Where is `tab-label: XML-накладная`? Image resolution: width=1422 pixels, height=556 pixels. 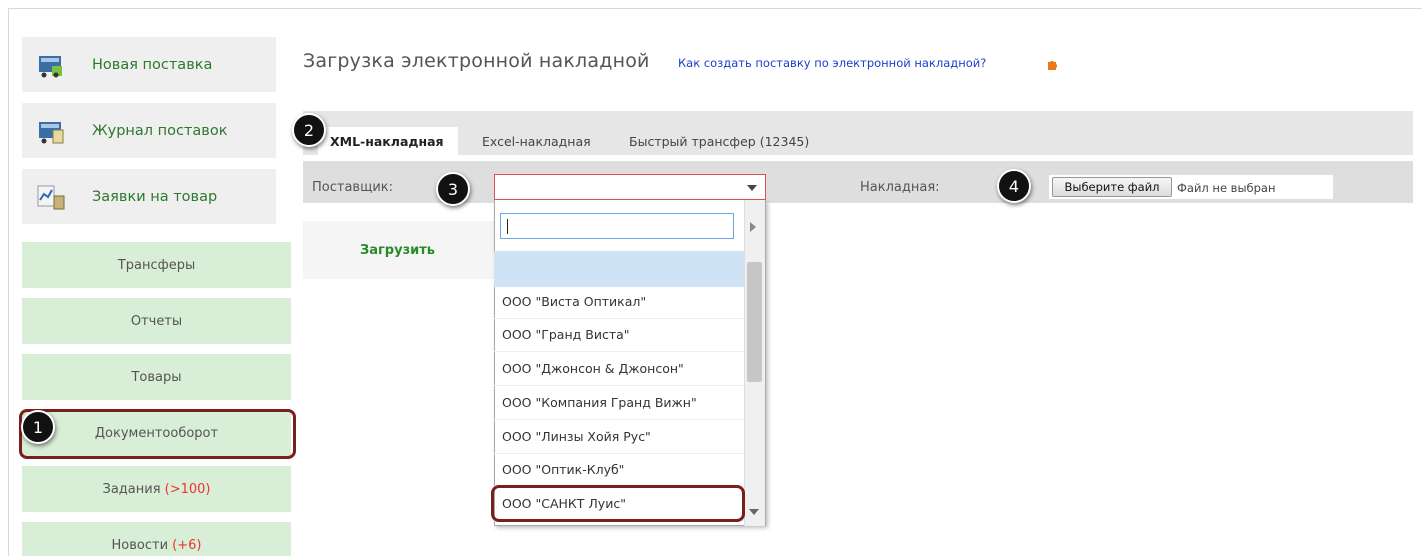
tab-label: XML-накладная is located at coordinates (387, 141).